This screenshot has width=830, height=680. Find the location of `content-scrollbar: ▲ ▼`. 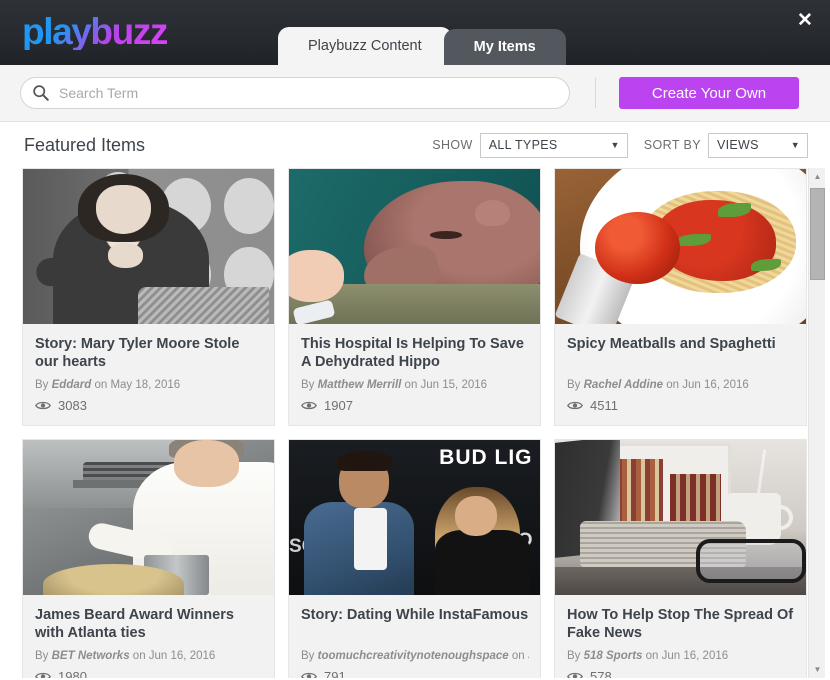

content-scrollbar: ▲ ▼ is located at coordinates (816, 423).